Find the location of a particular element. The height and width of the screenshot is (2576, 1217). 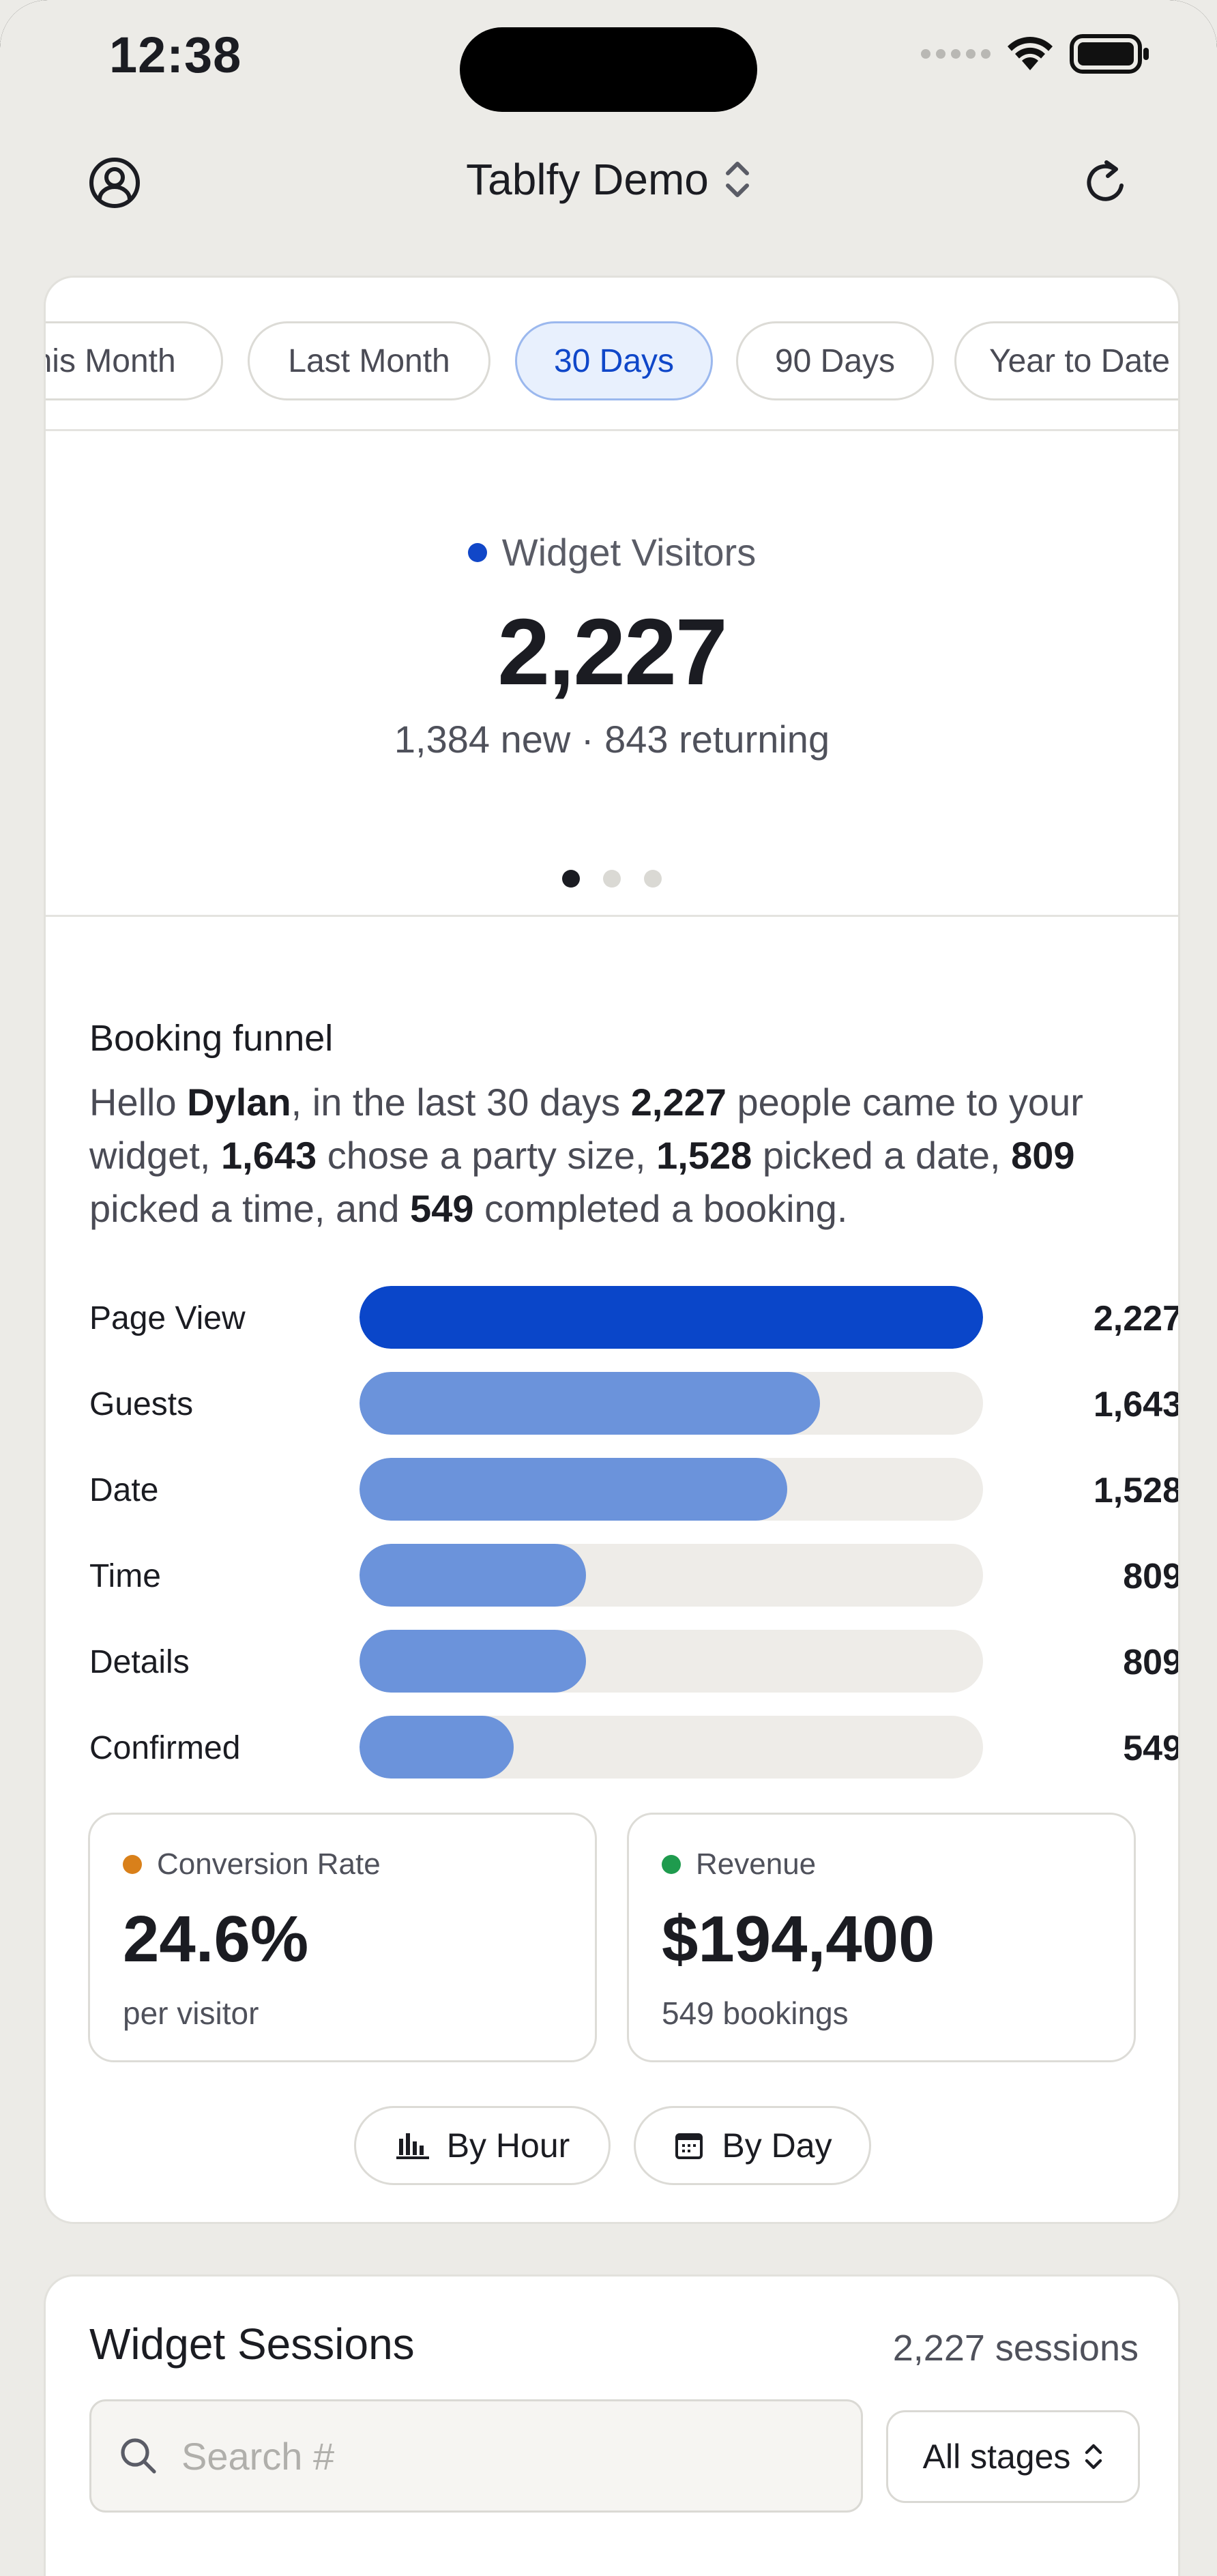

funnel-row: Confirmed 549 is located at coordinates (634, 1747).